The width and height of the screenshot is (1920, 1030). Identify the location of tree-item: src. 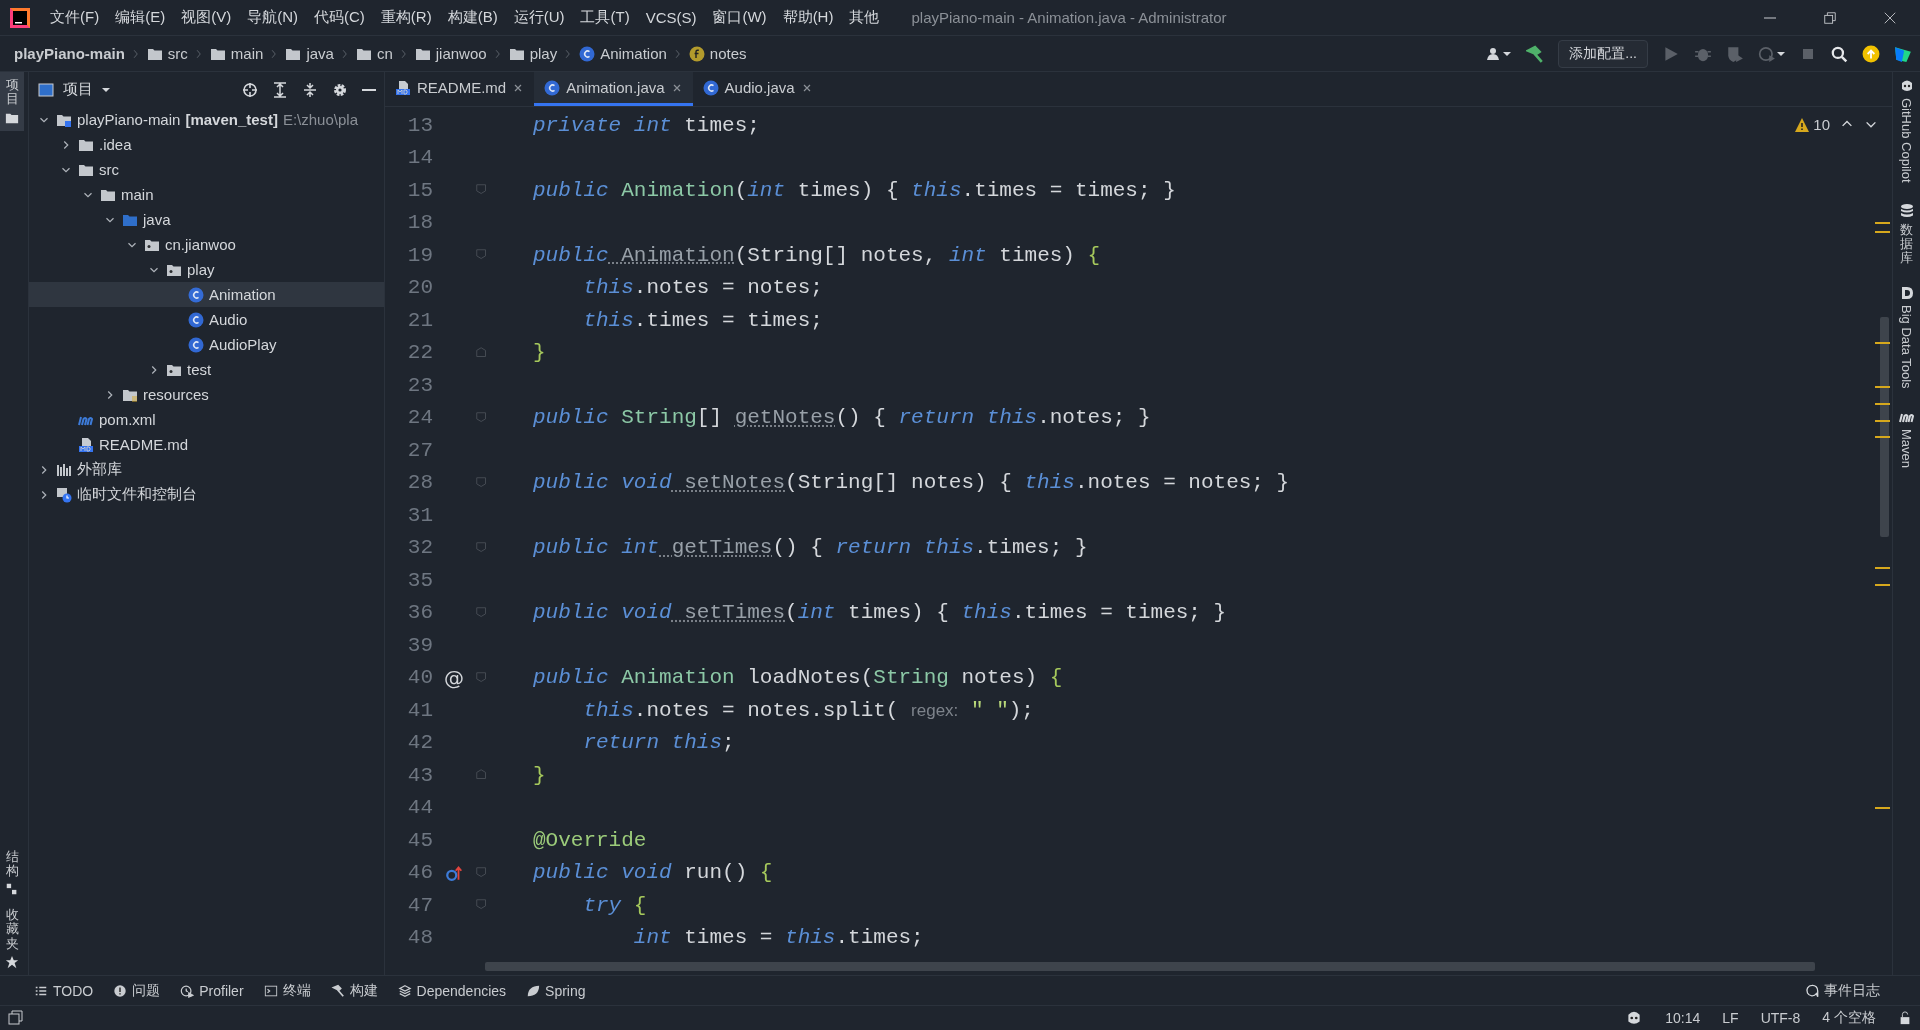
(206, 169).